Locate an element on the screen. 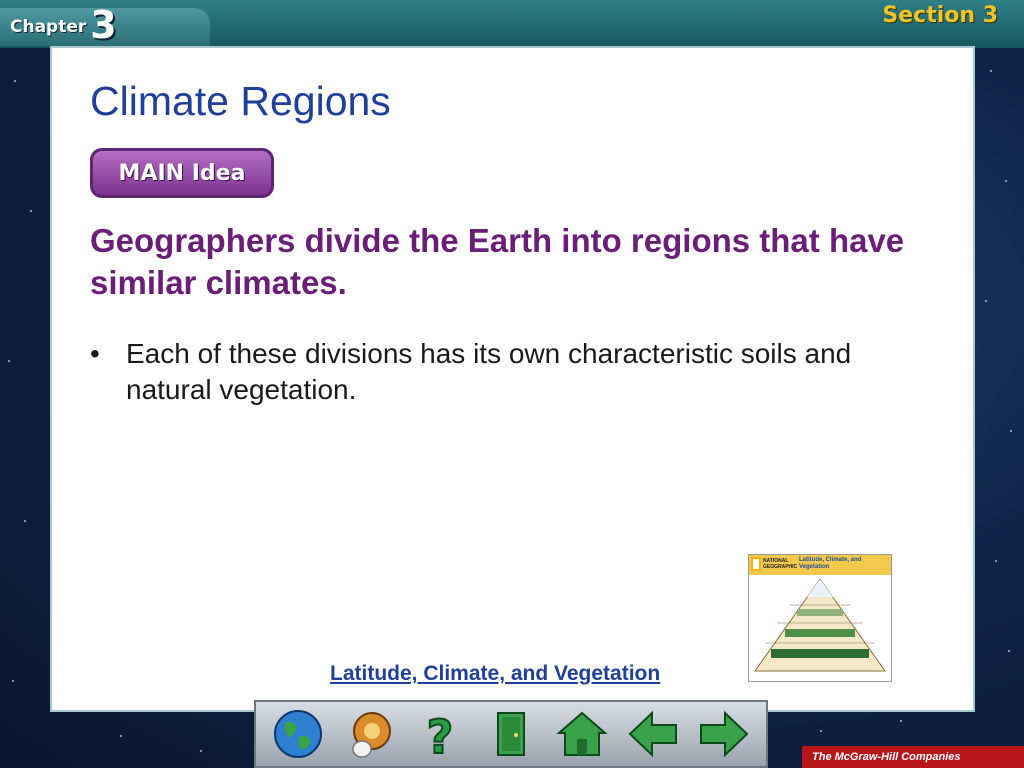 The image size is (1024, 768). reference-button is located at coordinates (369, 734).